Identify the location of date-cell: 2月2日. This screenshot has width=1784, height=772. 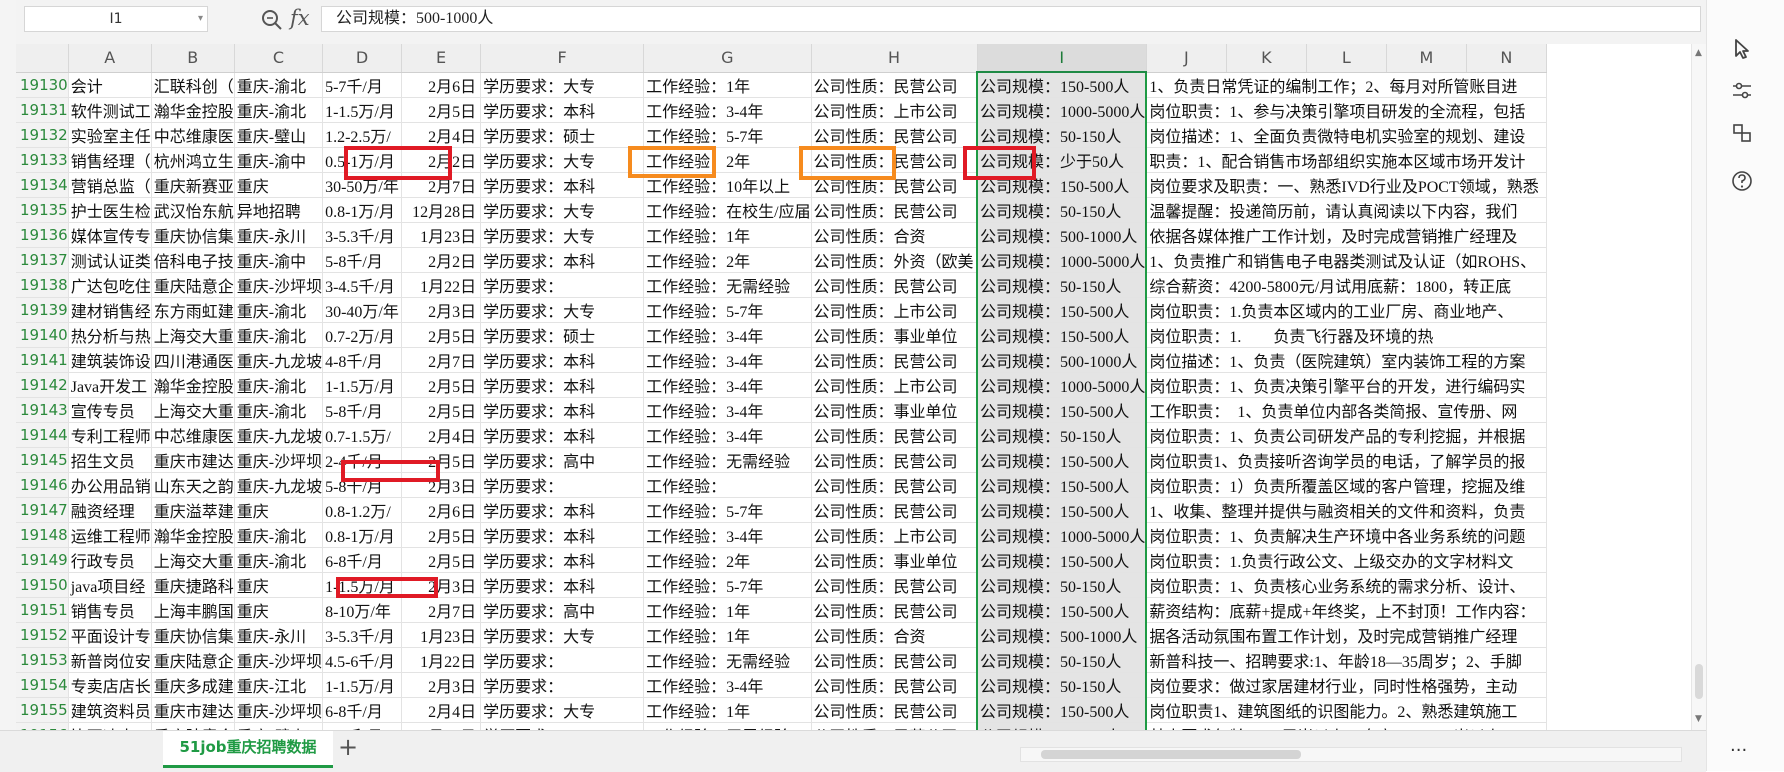
(441, 260).